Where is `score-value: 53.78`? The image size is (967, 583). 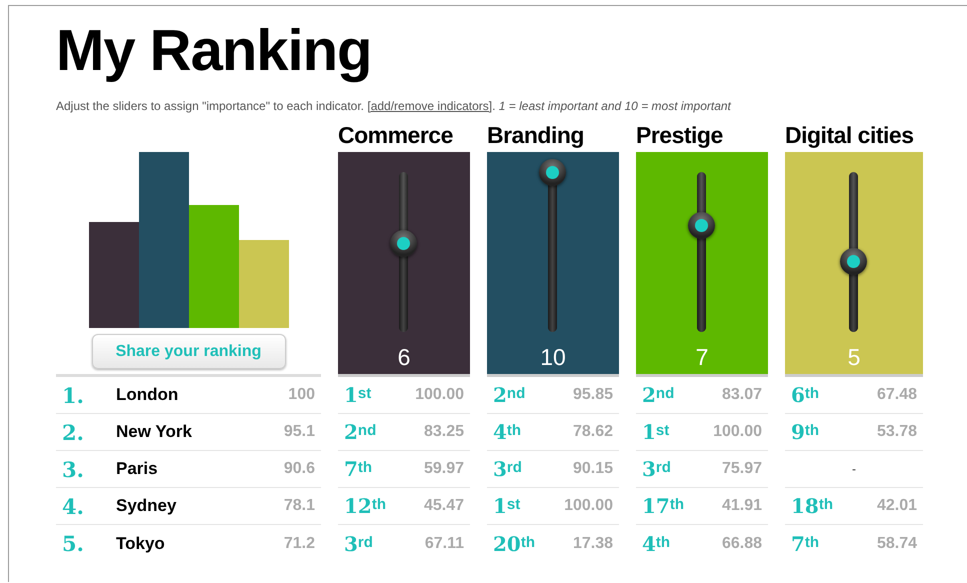
score-value: 53.78 is located at coordinates (896, 432).